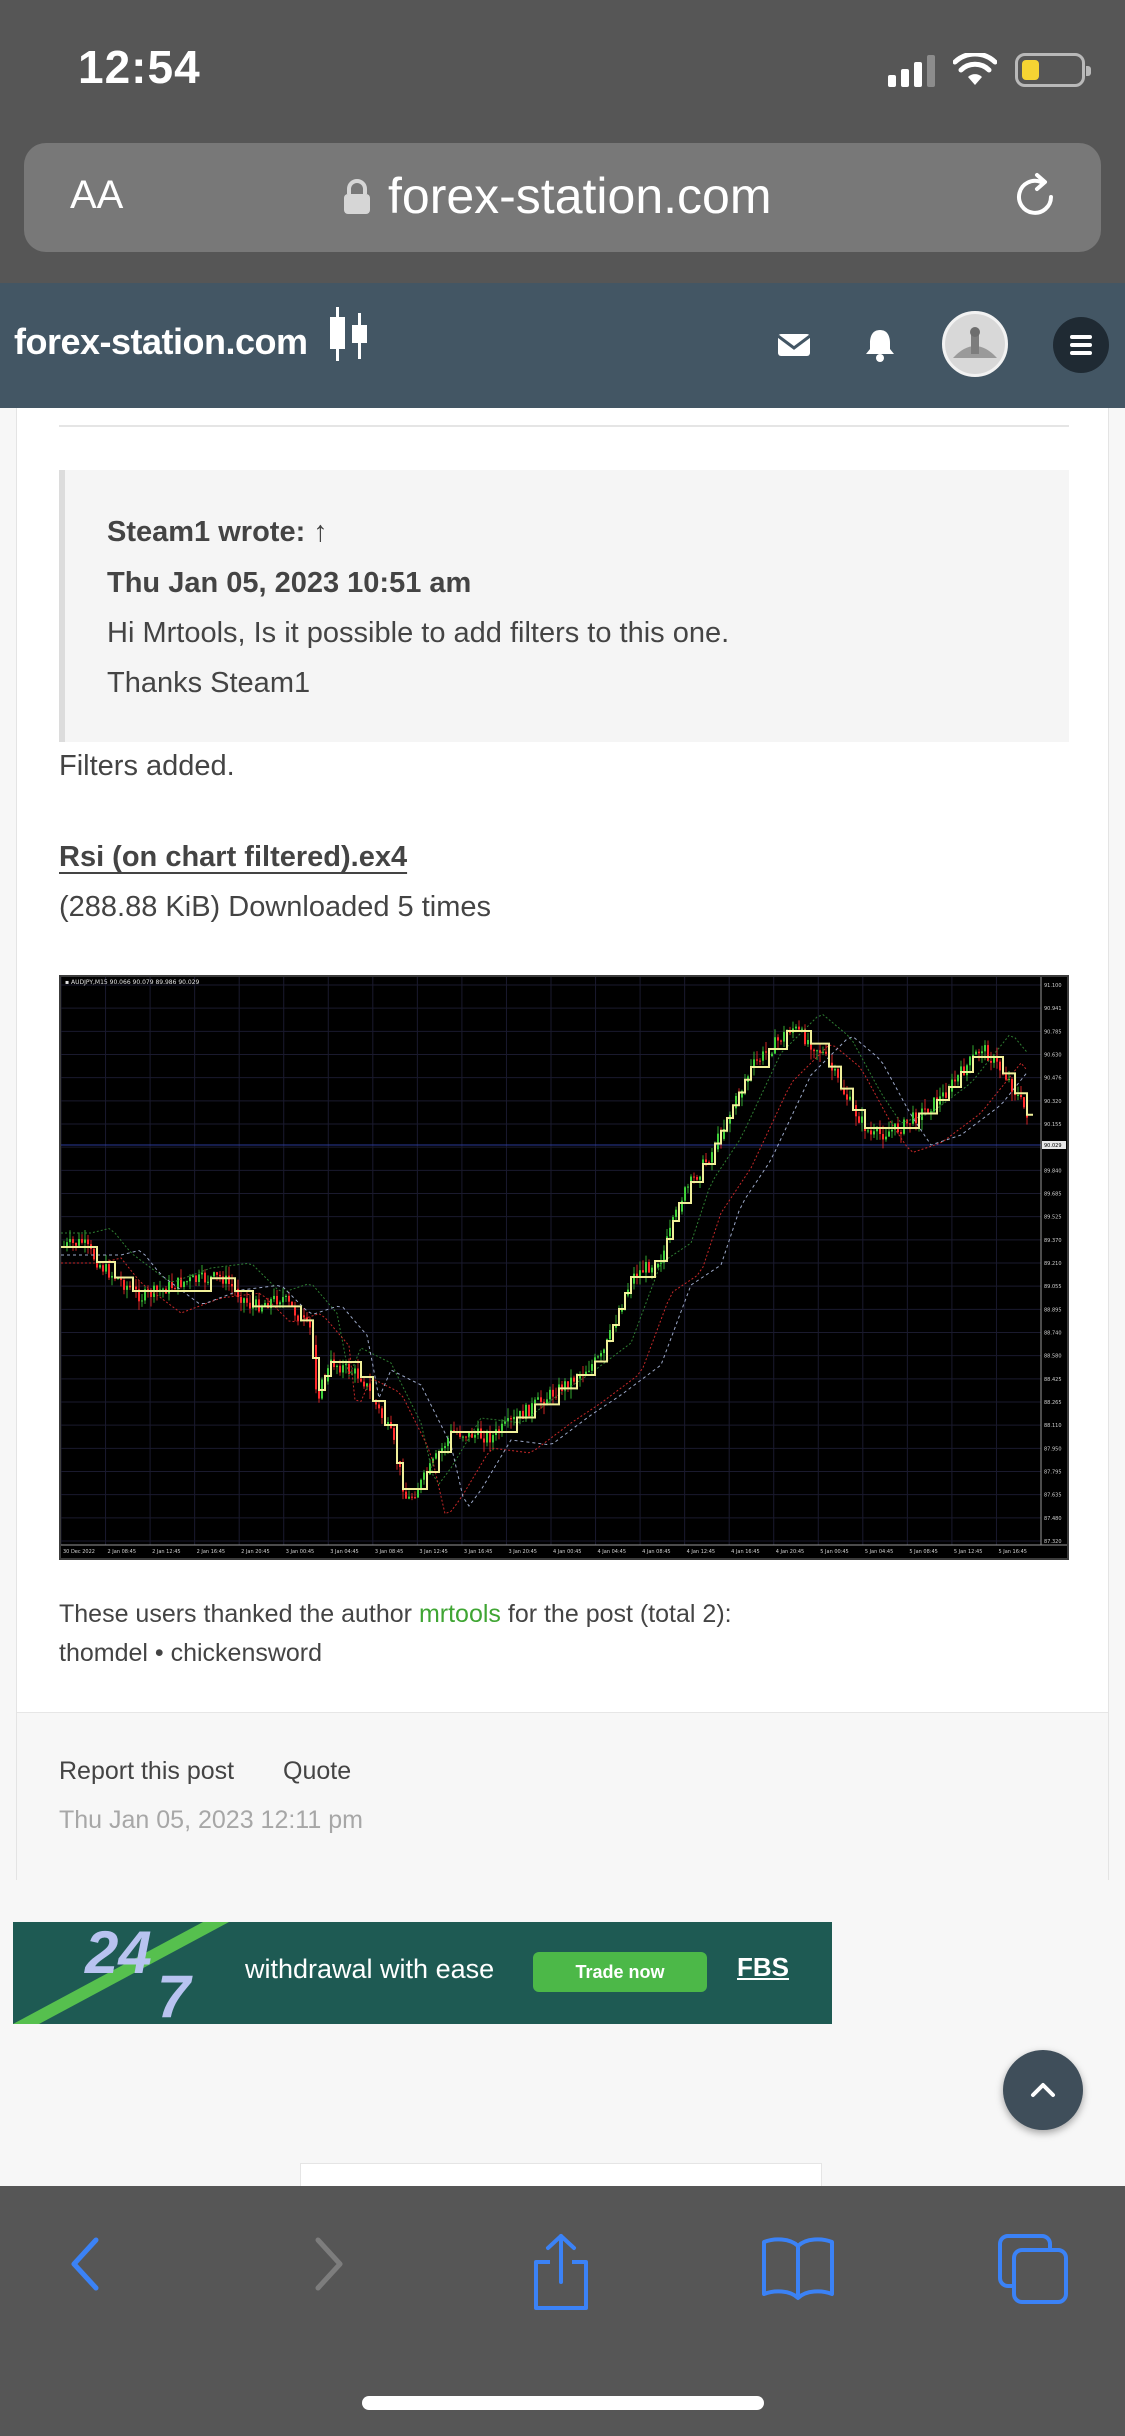 This screenshot has width=1125, height=2436. I want to click on ad-banner: 24 7 withdrawal with ease Trade now FBS, so click(422, 1973).